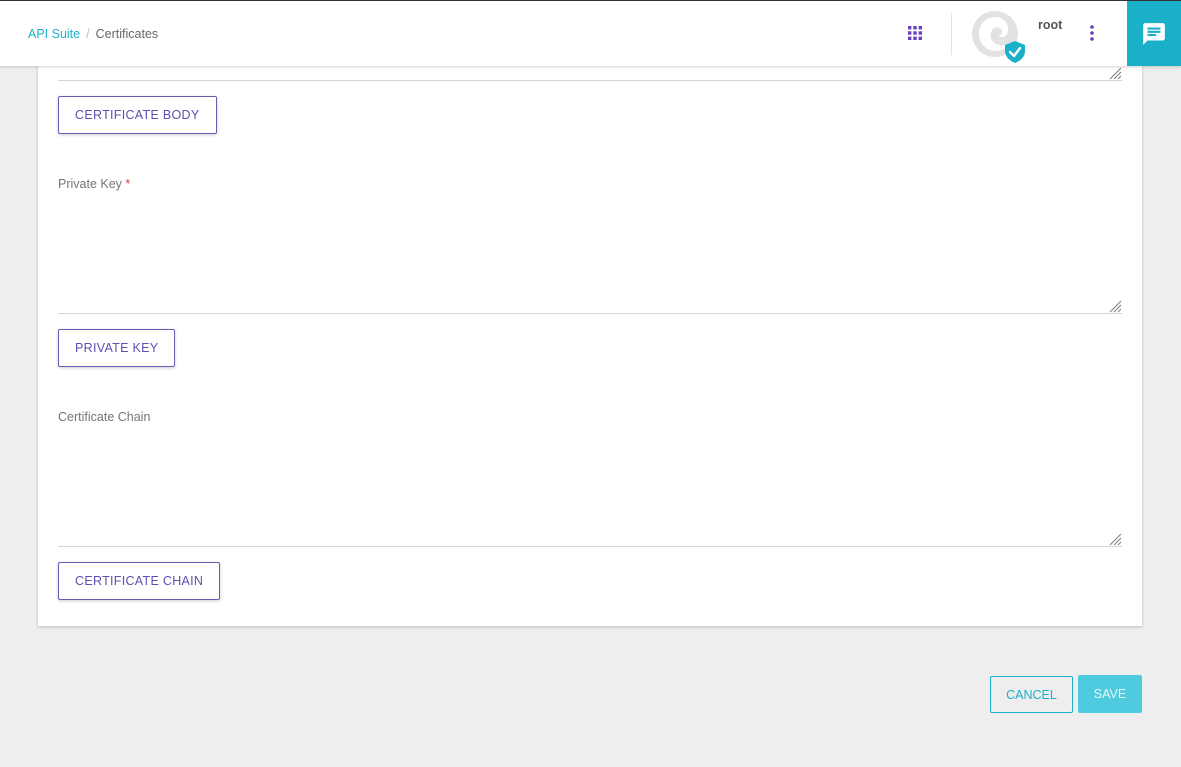  What do you see at coordinates (590, 73) in the screenshot?
I see `certificate-body-textarea` at bounding box center [590, 73].